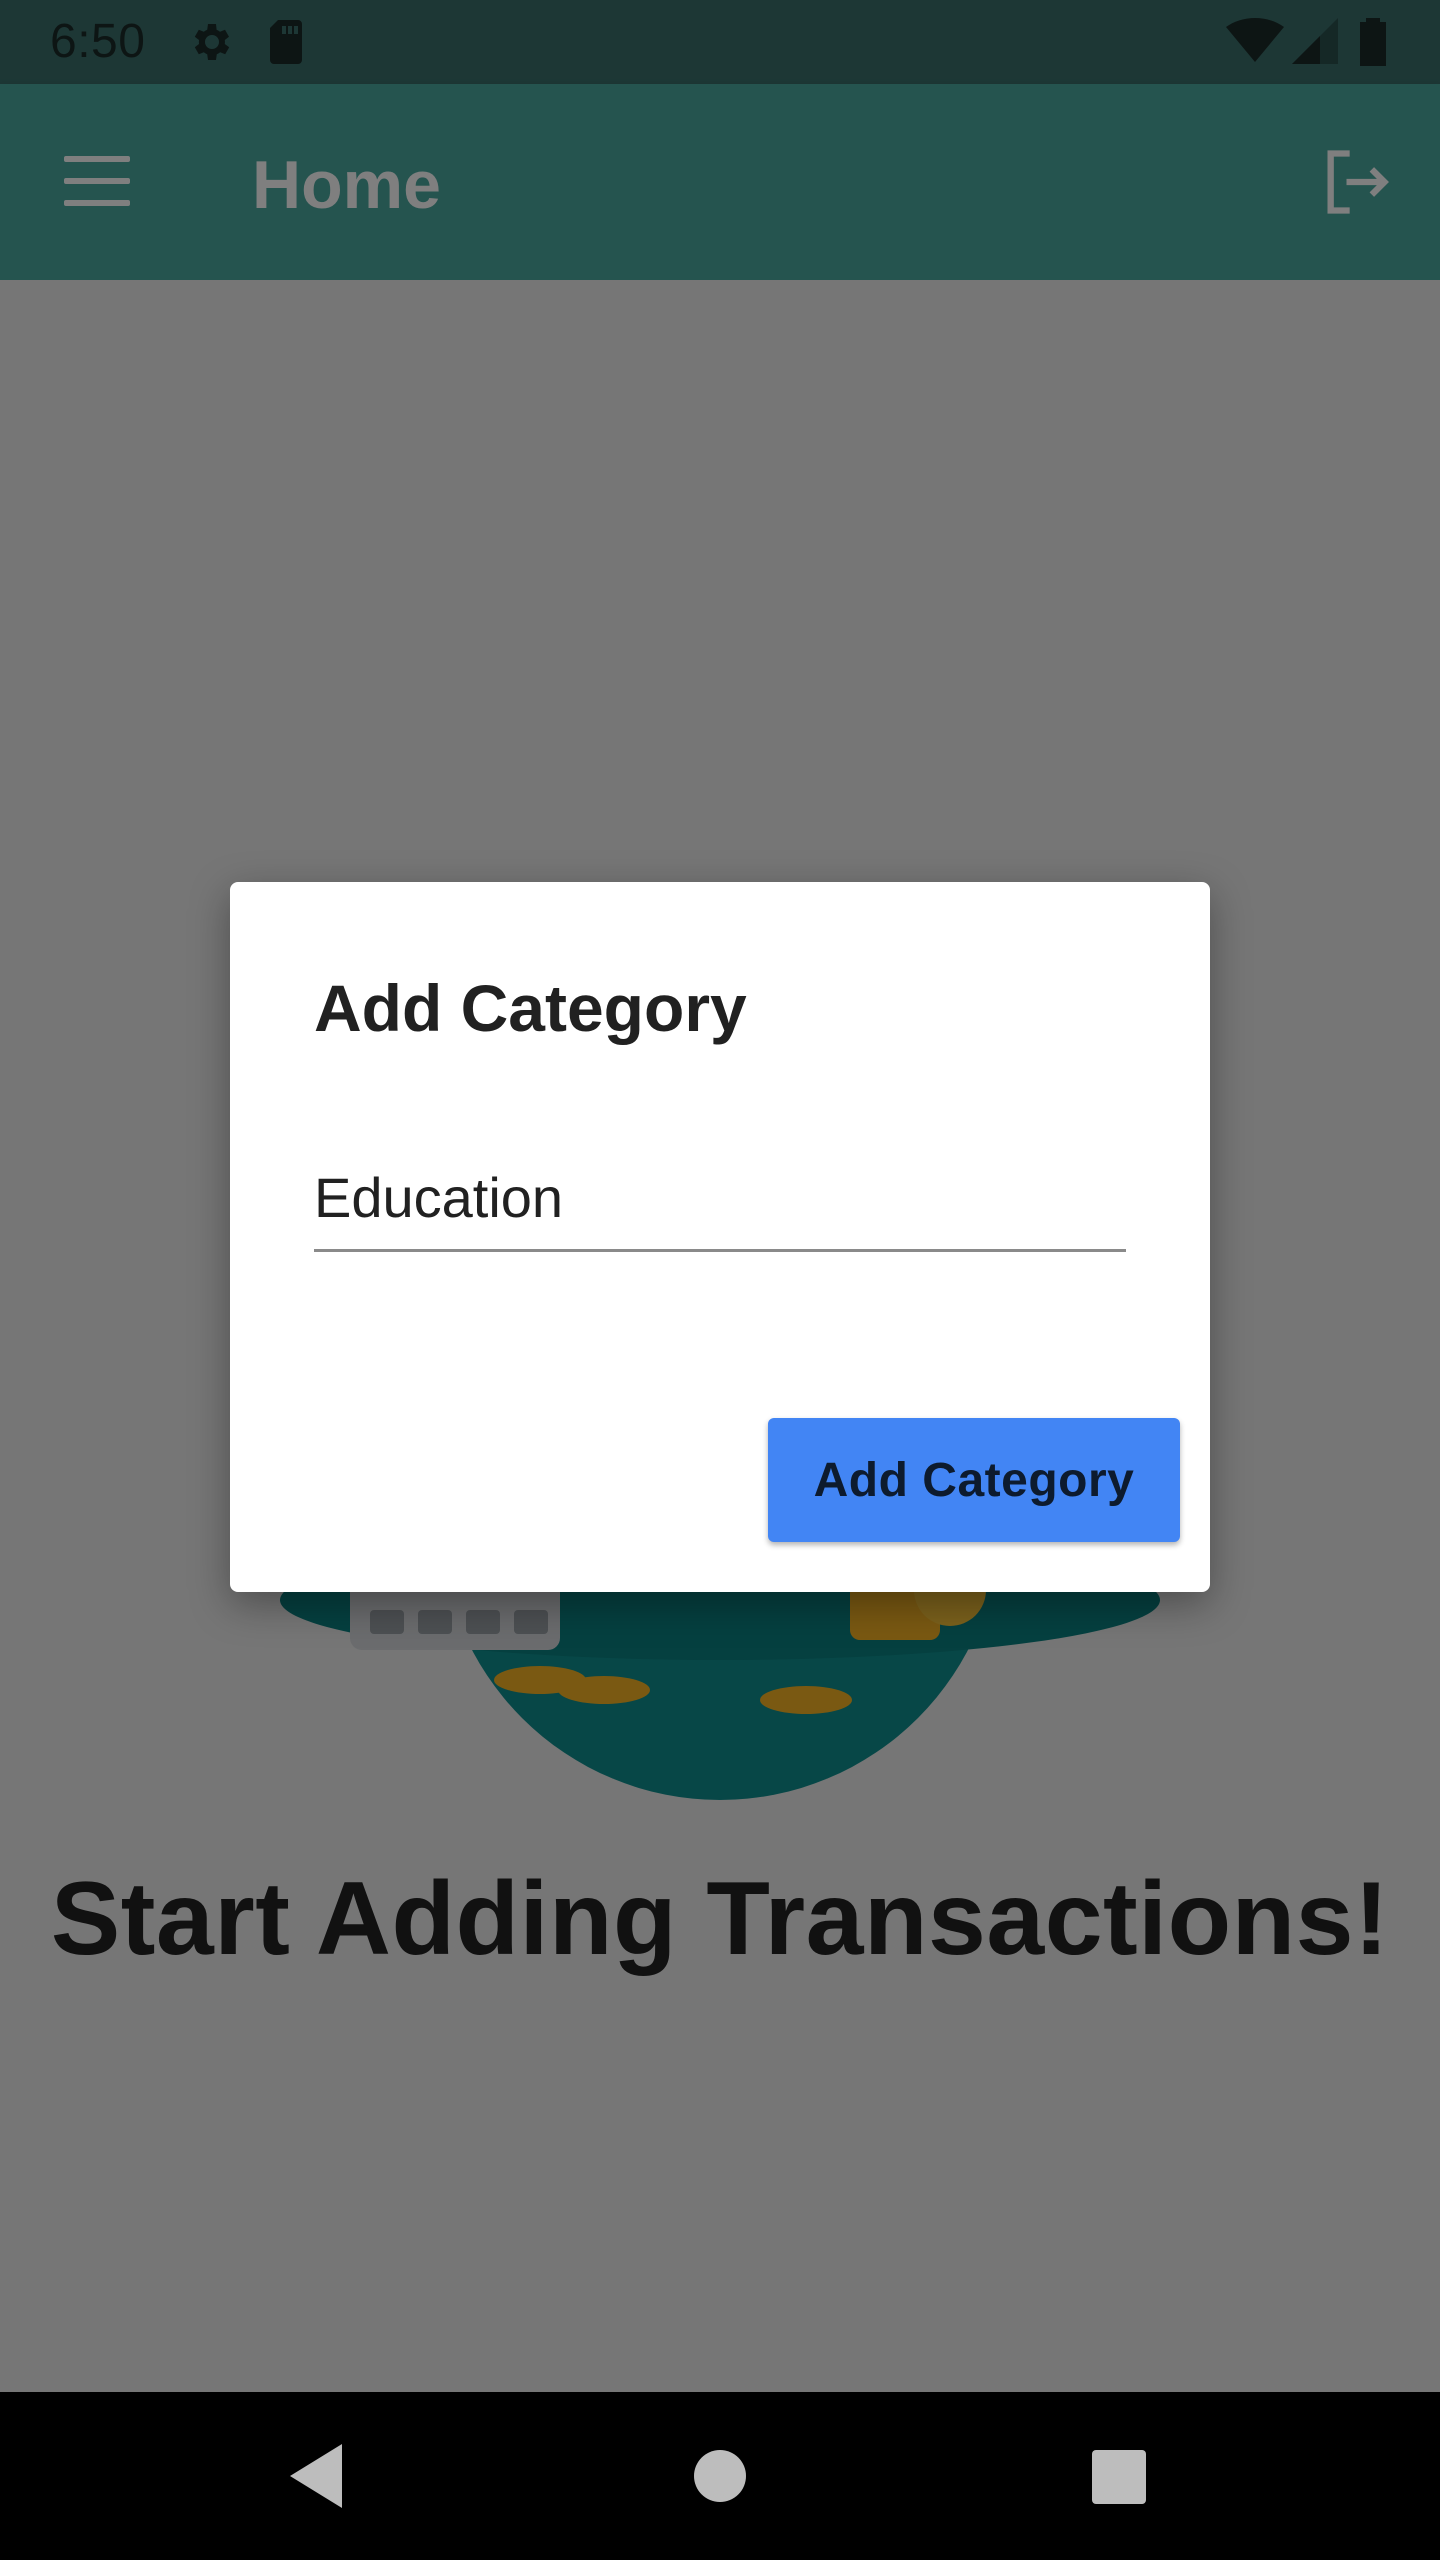 This screenshot has height=2560, width=1440. Describe the element at coordinates (974, 1480) in the screenshot. I see `add-category-button: Add Category` at that location.